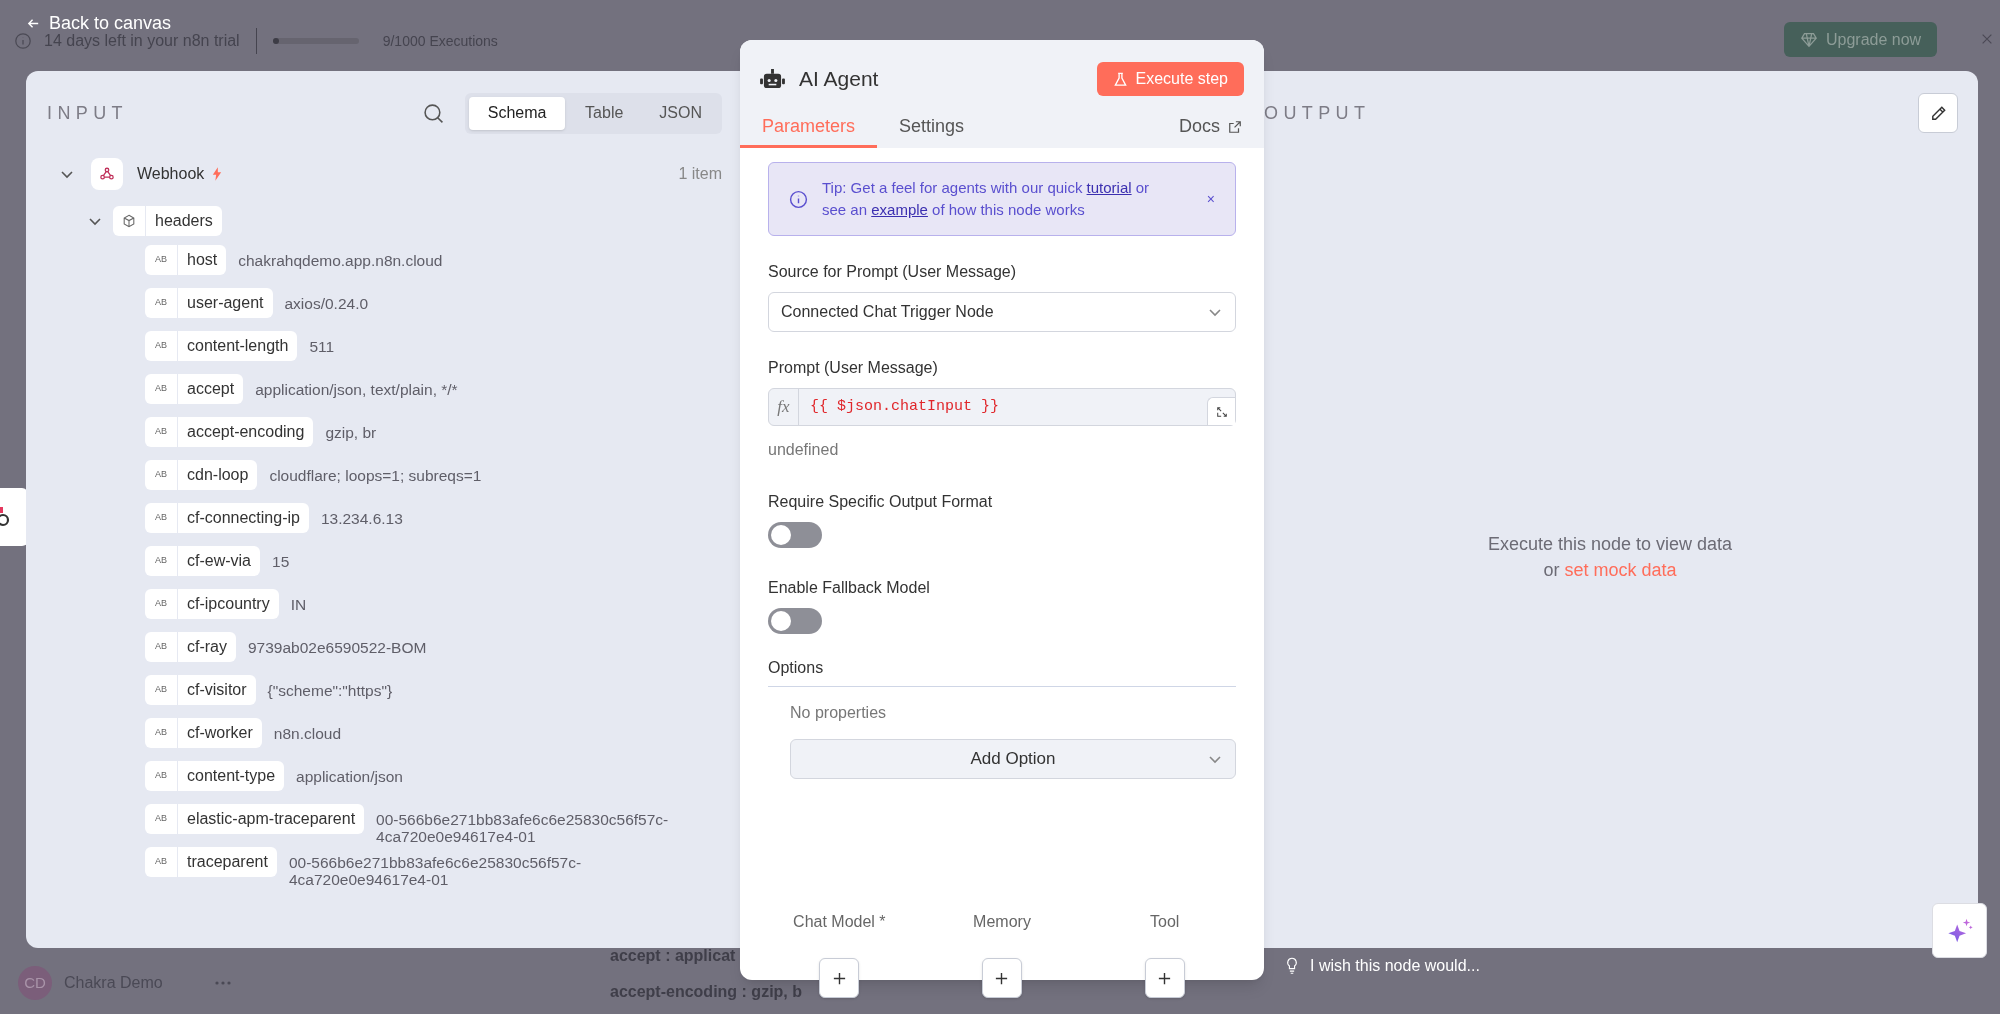 This screenshot has height=1014, width=2000. Describe the element at coordinates (231, 776) in the screenshot. I see `field-key: content-type` at that location.